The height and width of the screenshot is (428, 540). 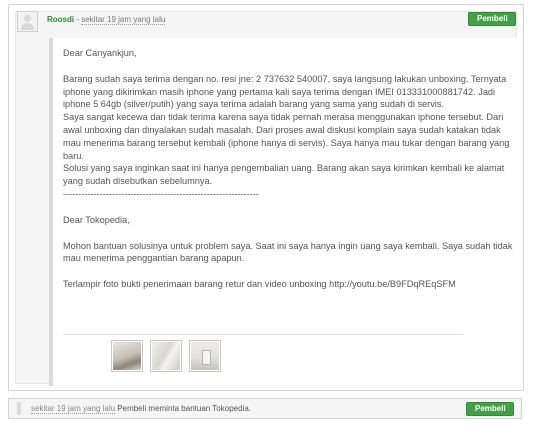 I want to click on activity-marker, so click(x=19, y=408).